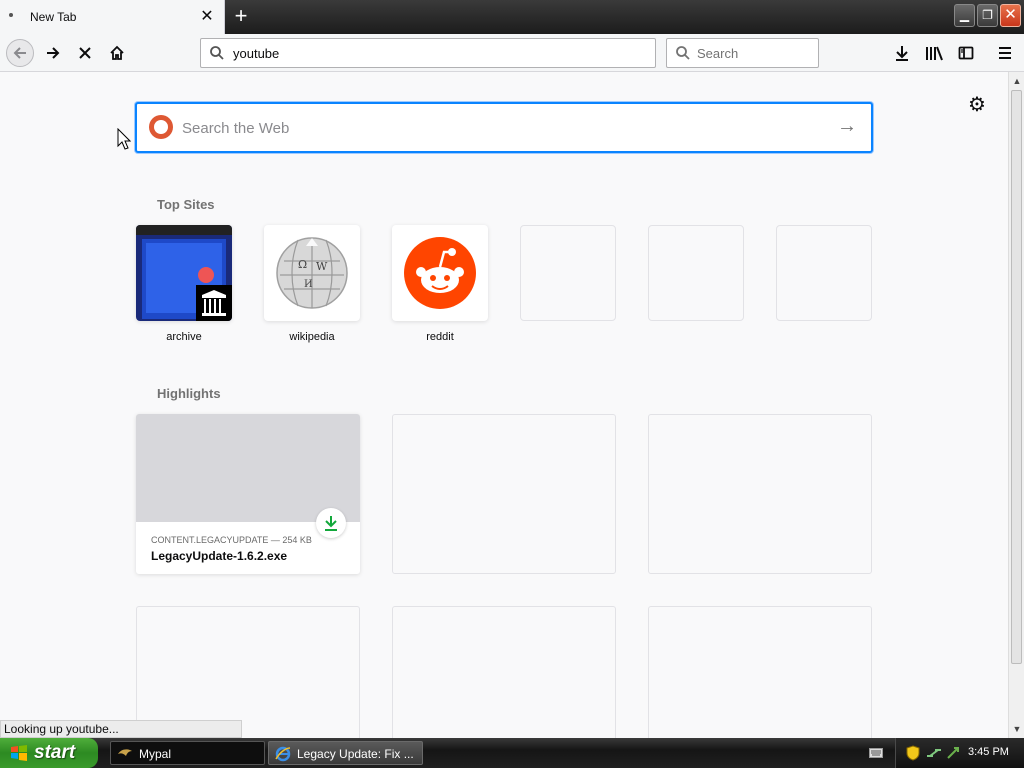 This screenshot has height=768, width=1024. Describe the element at coordinates (231, 540) in the screenshot. I see `highlight-source: CONTENT.LEGACYUPDATE — 254 KB` at that location.